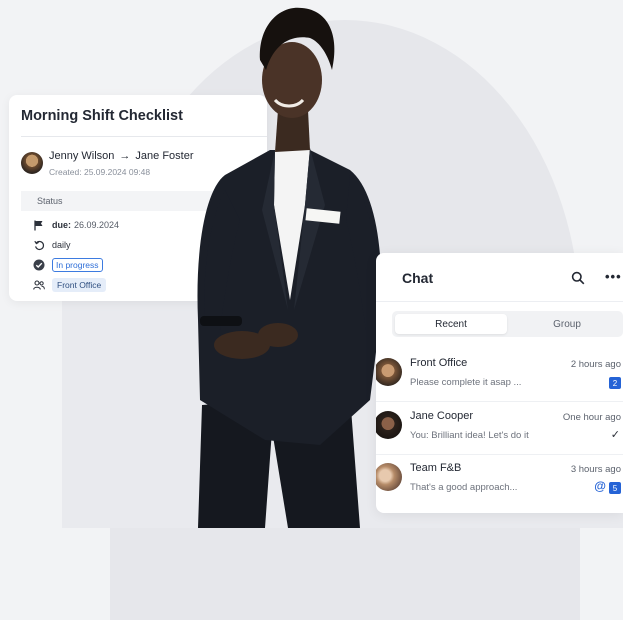 This screenshot has height=620, width=623. I want to click on from-user: Jenny Wilson, so click(82, 156).